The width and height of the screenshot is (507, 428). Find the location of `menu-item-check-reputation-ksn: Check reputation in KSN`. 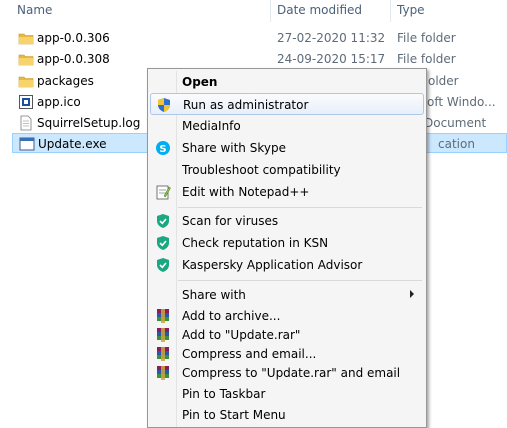

menu-item-check-reputation-ksn: Check reputation in KSN is located at coordinates (287, 243).